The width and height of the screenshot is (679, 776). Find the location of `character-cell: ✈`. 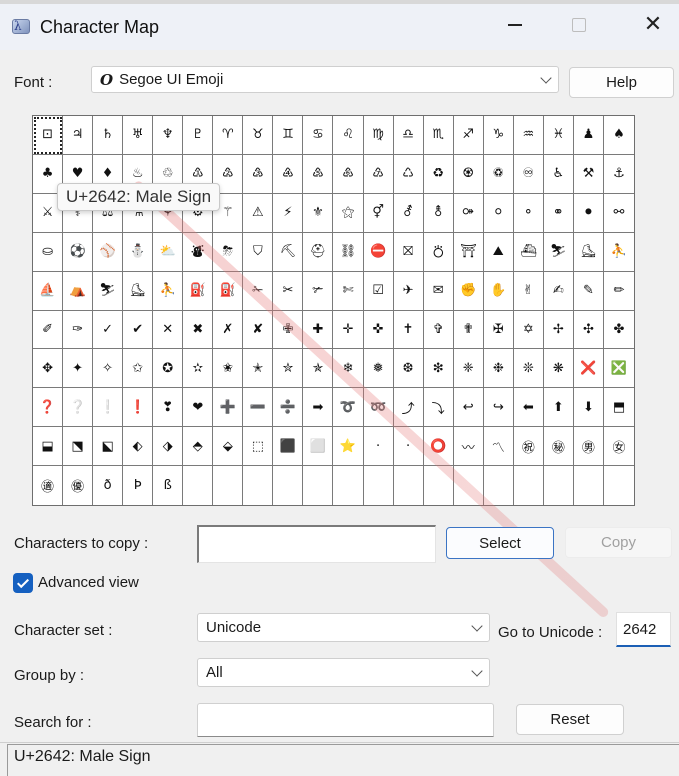

character-cell: ✈ is located at coordinates (408, 291).